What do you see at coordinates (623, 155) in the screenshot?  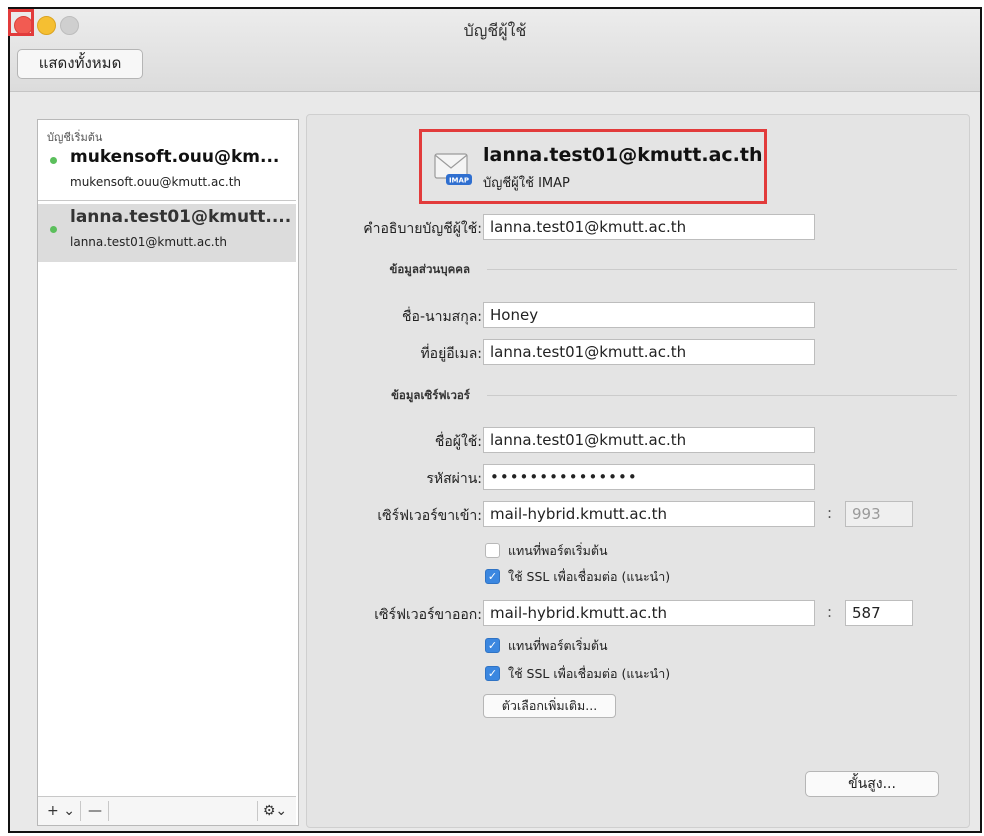 I see `account-header-email: lanna.test01@kmutt.ac.th` at bounding box center [623, 155].